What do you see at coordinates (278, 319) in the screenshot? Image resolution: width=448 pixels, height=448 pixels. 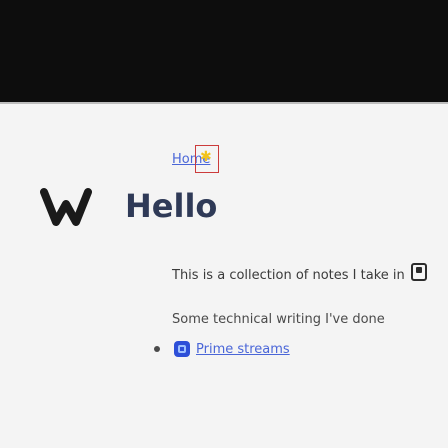 I see `section-subtitle: Some technical writing I've done` at bounding box center [278, 319].